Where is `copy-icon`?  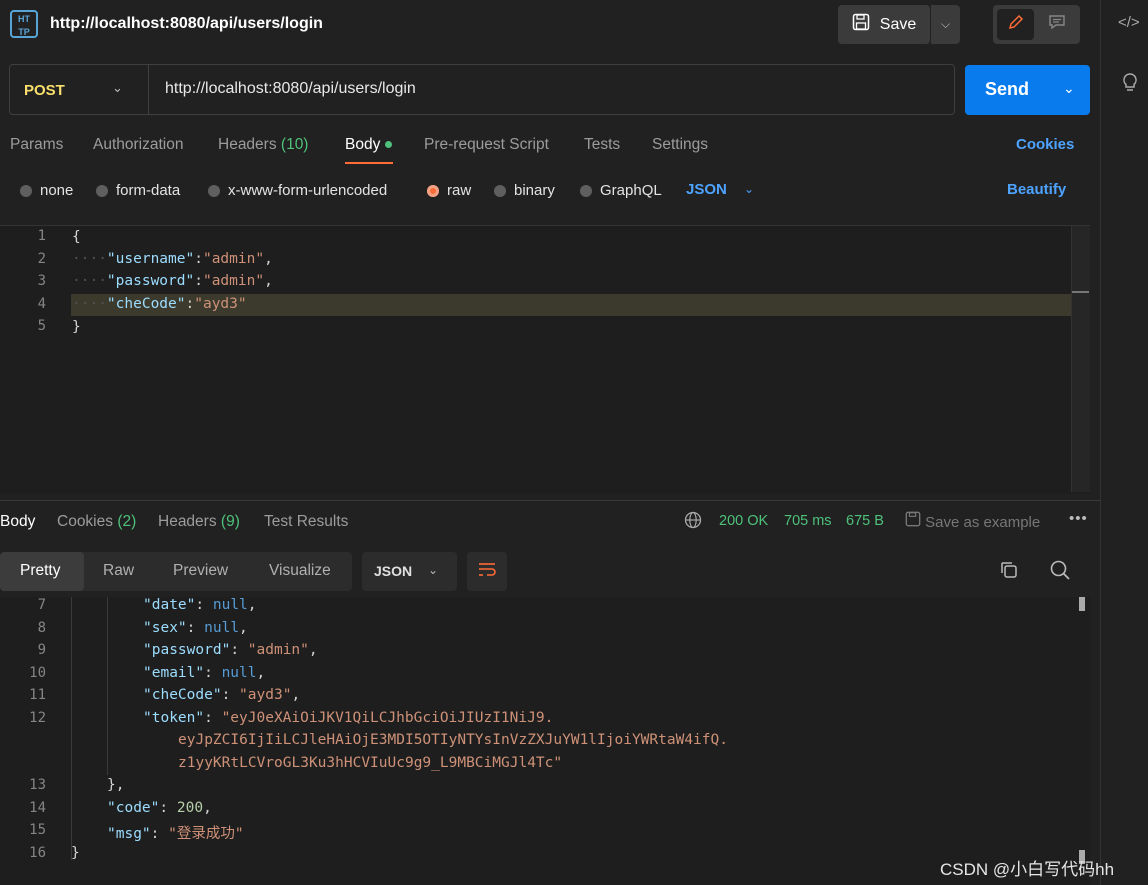 copy-icon is located at coordinates (1009, 572).